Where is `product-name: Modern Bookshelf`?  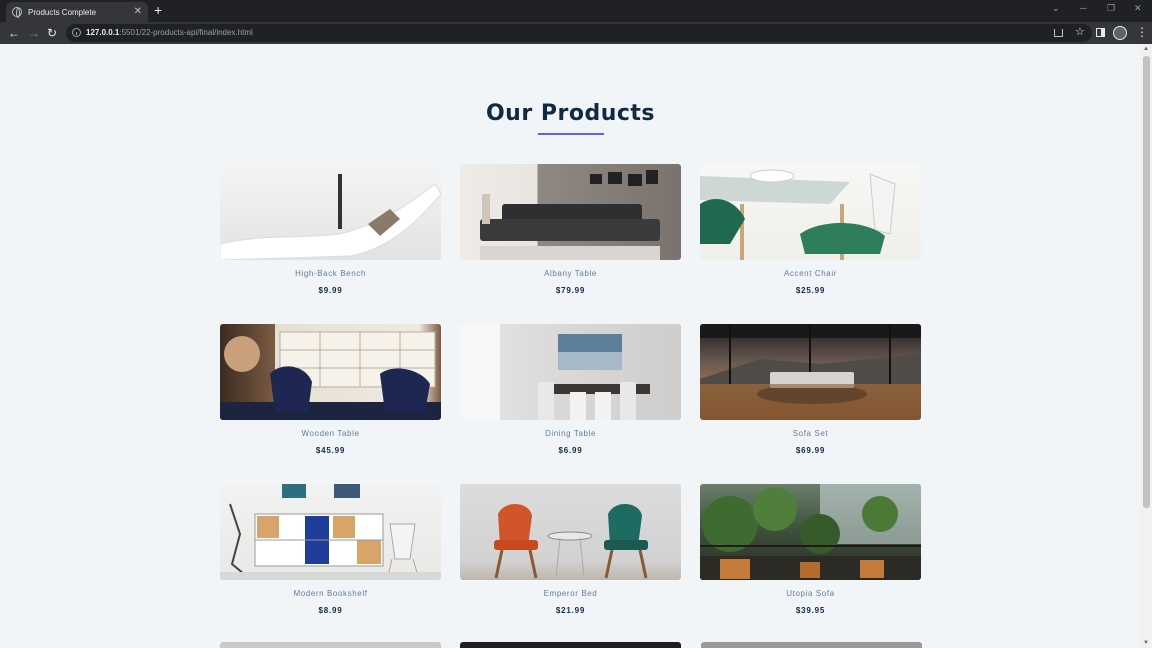
product-name: Modern Bookshelf is located at coordinates (330, 593).